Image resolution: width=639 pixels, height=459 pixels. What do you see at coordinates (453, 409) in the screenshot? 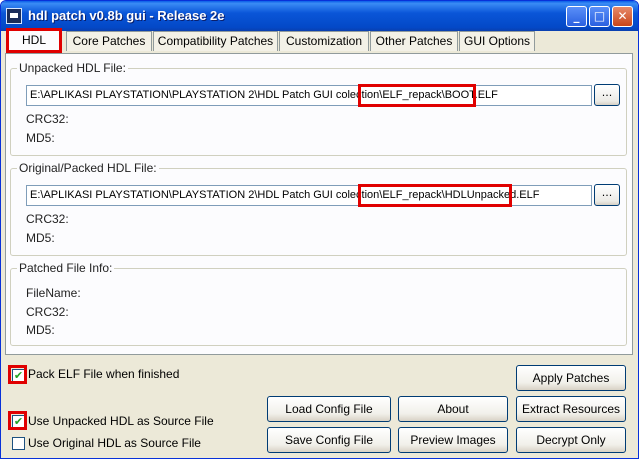
I see `about-button: About` at bounding box center [453, 409].